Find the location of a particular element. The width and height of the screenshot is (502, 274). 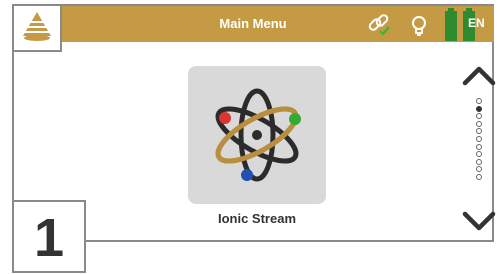

screen-number: 1 is located at coordinates (49, 238).